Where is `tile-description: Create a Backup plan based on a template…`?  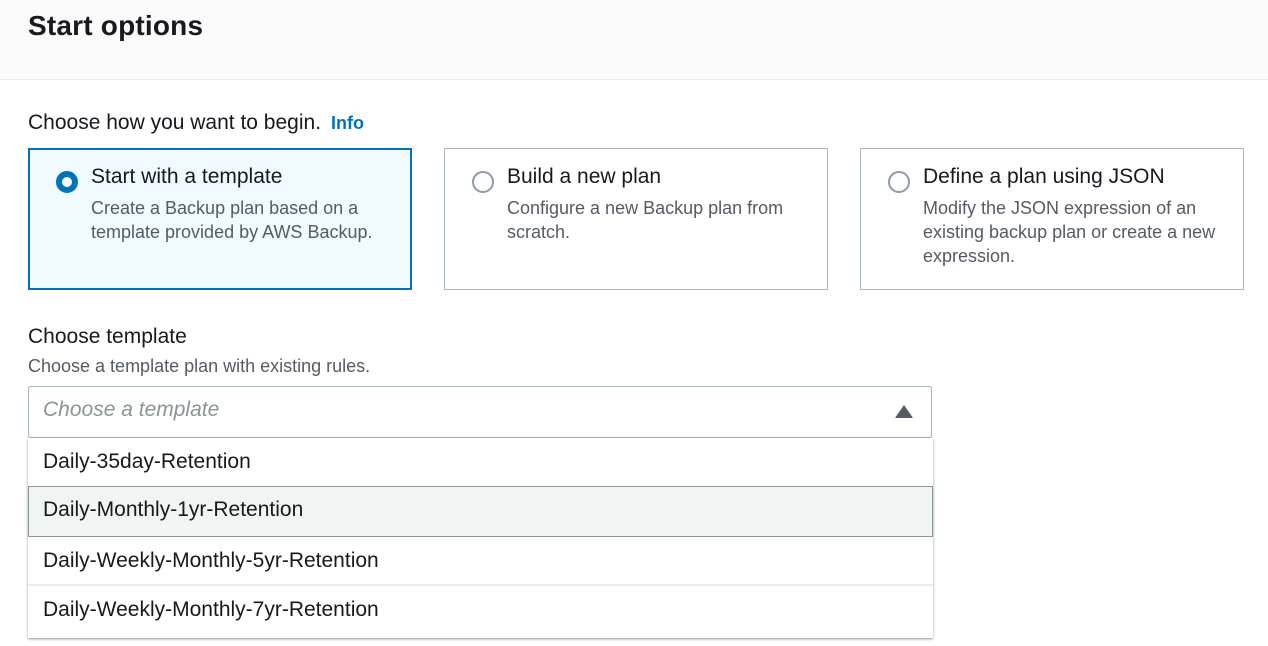
tile-description: Create a Backup plan based on a template… is located at coordinates (232, 220).